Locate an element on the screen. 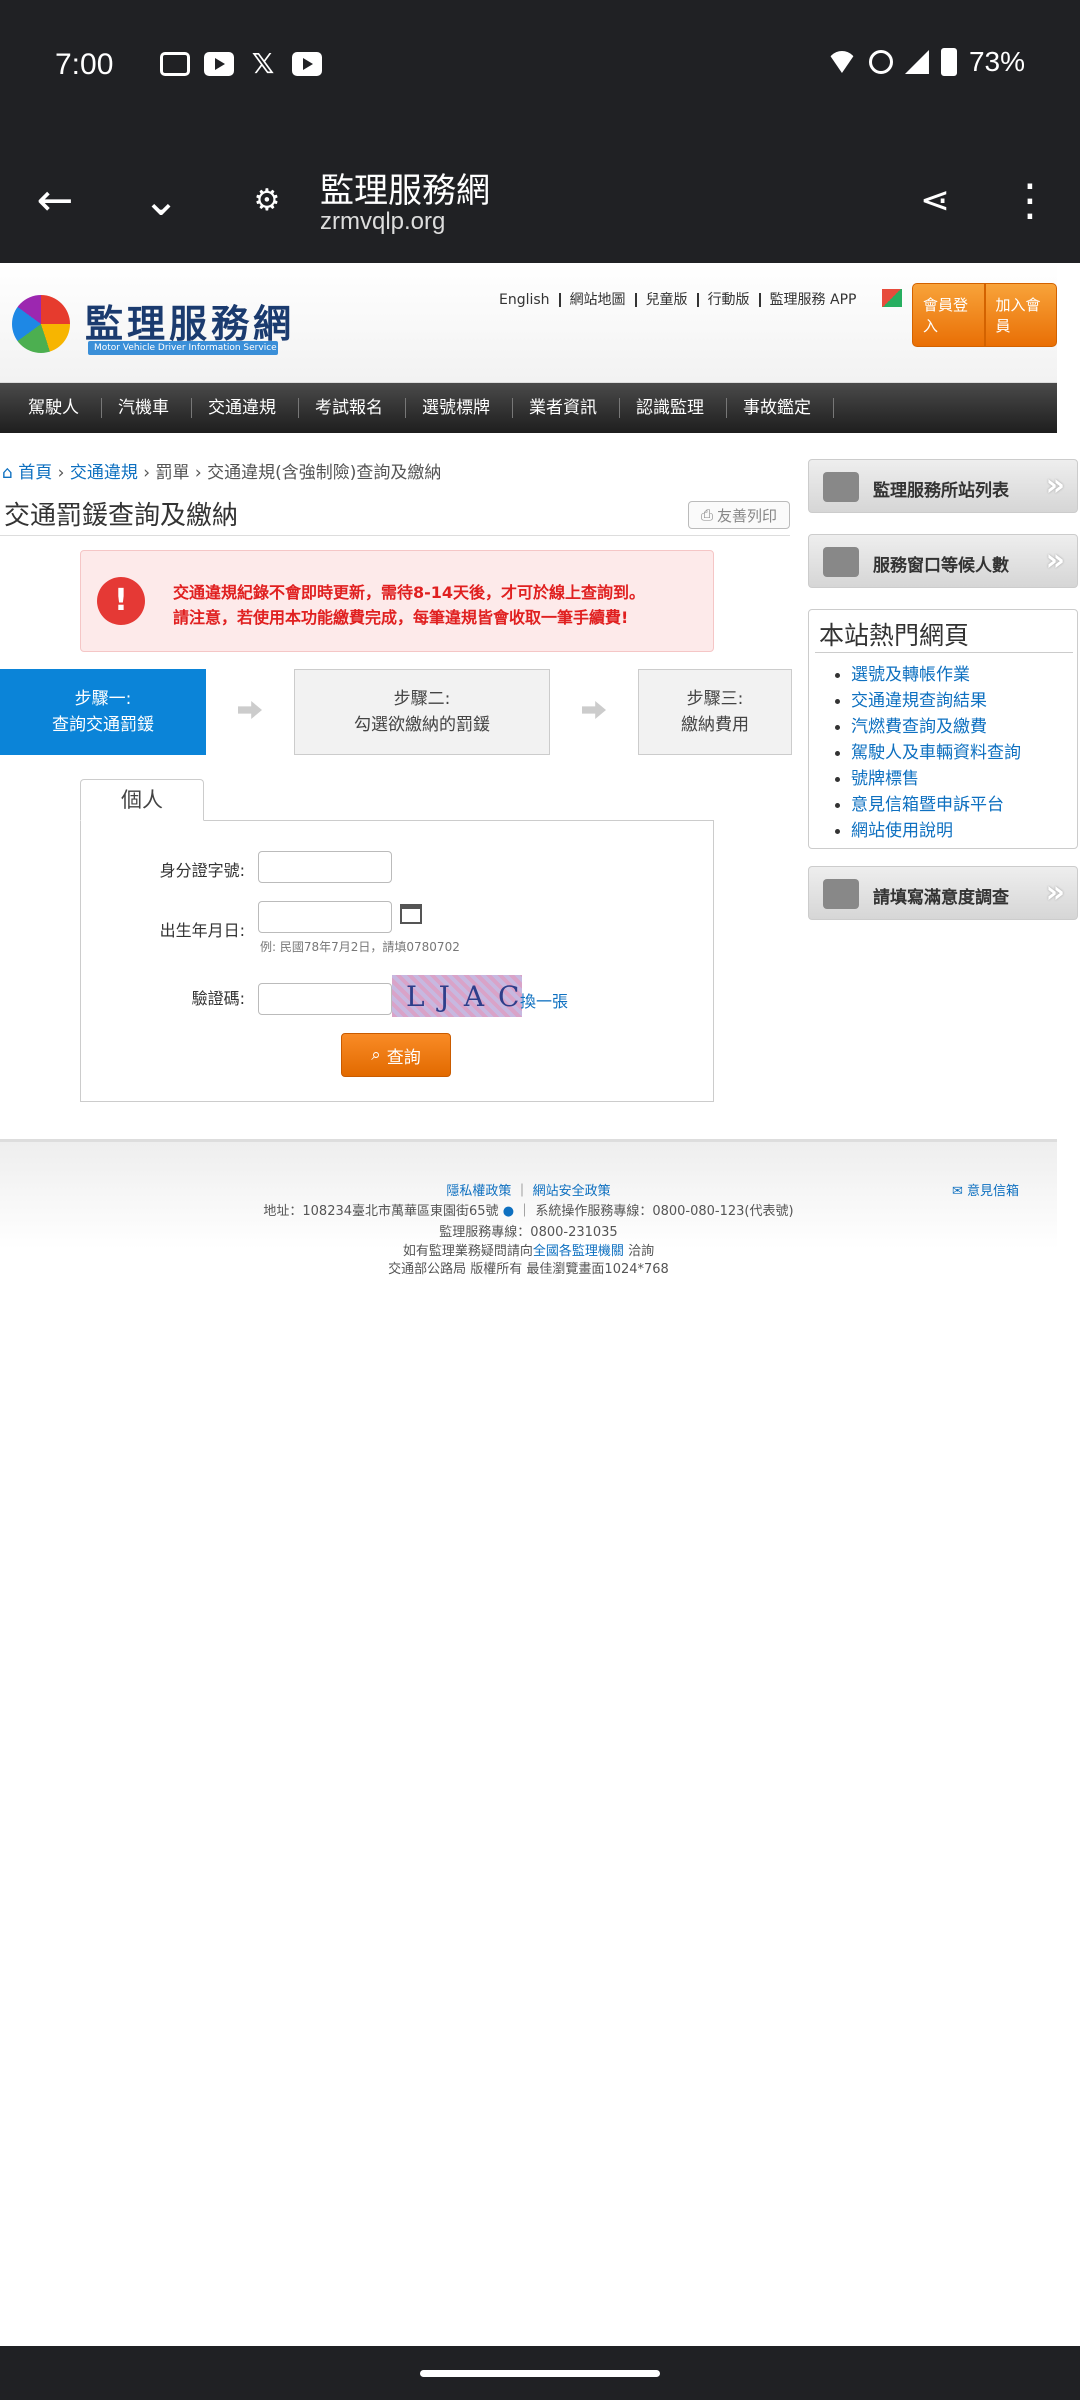 Image resolution: width=1080 pixels, height=2400 pixels. search-icon: ⌕ is located at coordinates (376, 1055).